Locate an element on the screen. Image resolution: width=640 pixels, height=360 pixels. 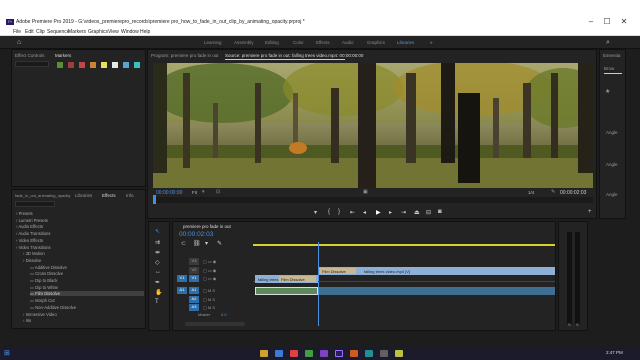
hand-tool-icon: ✋ is located at coordinates (158, 292).